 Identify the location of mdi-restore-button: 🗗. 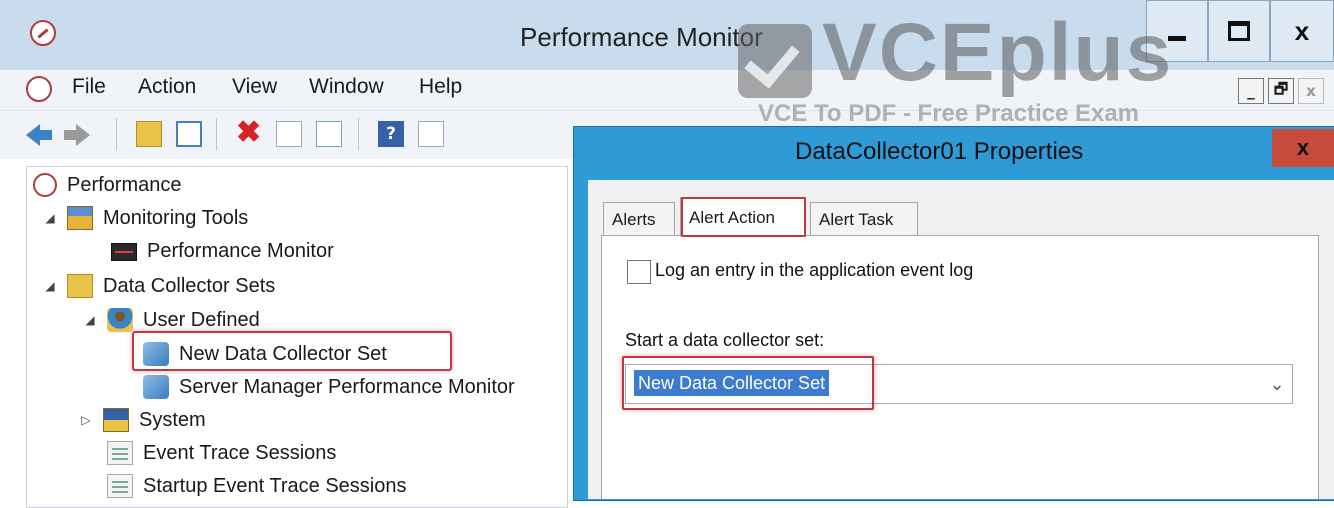
(1281, 91).